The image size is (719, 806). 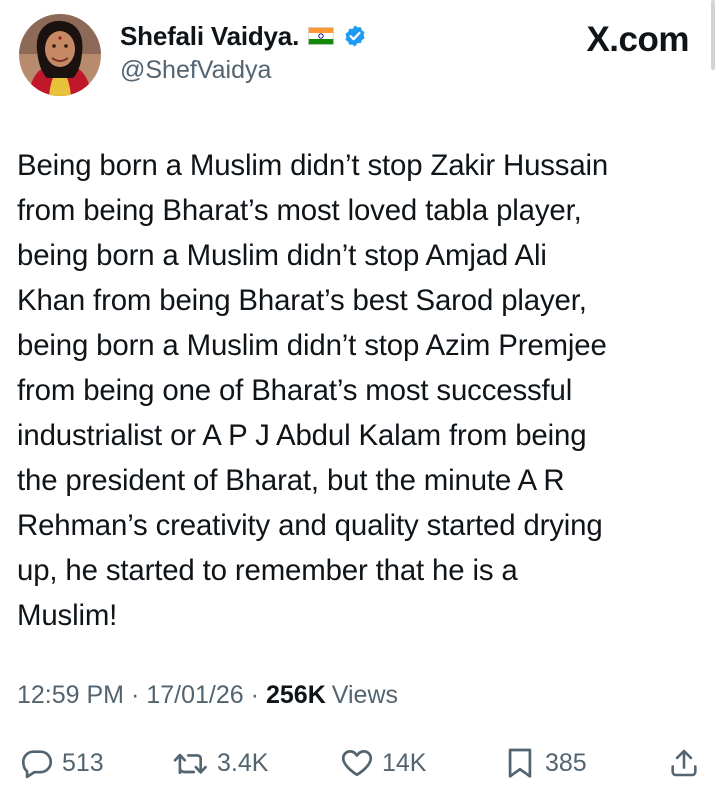 I want to click on bookmark-button: 385, so click(x=545, y=763).